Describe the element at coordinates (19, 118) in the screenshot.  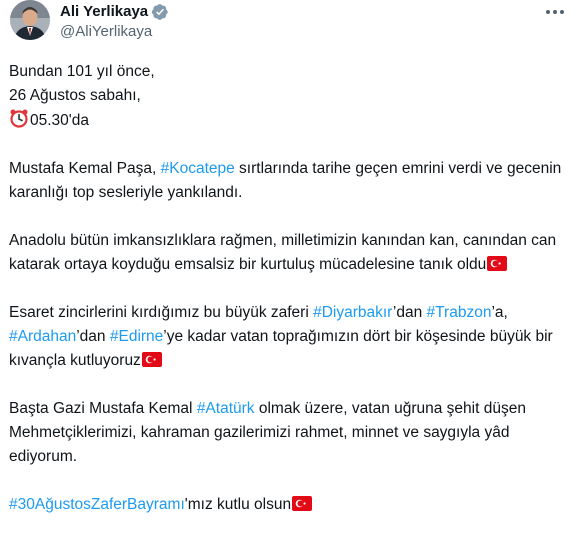
I see `alarm-clock-icon` at that location.